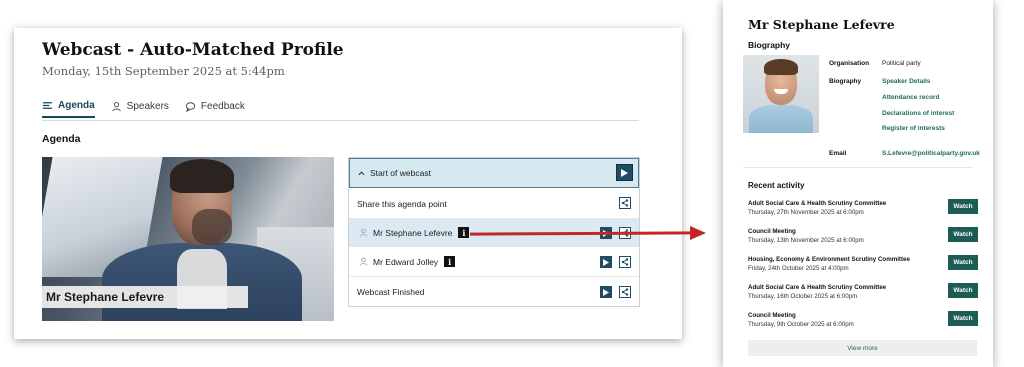 Image resolution: width=1024 pixels, height=367 pixels. I want to click on video-speaker-beard, so click(212, 227).